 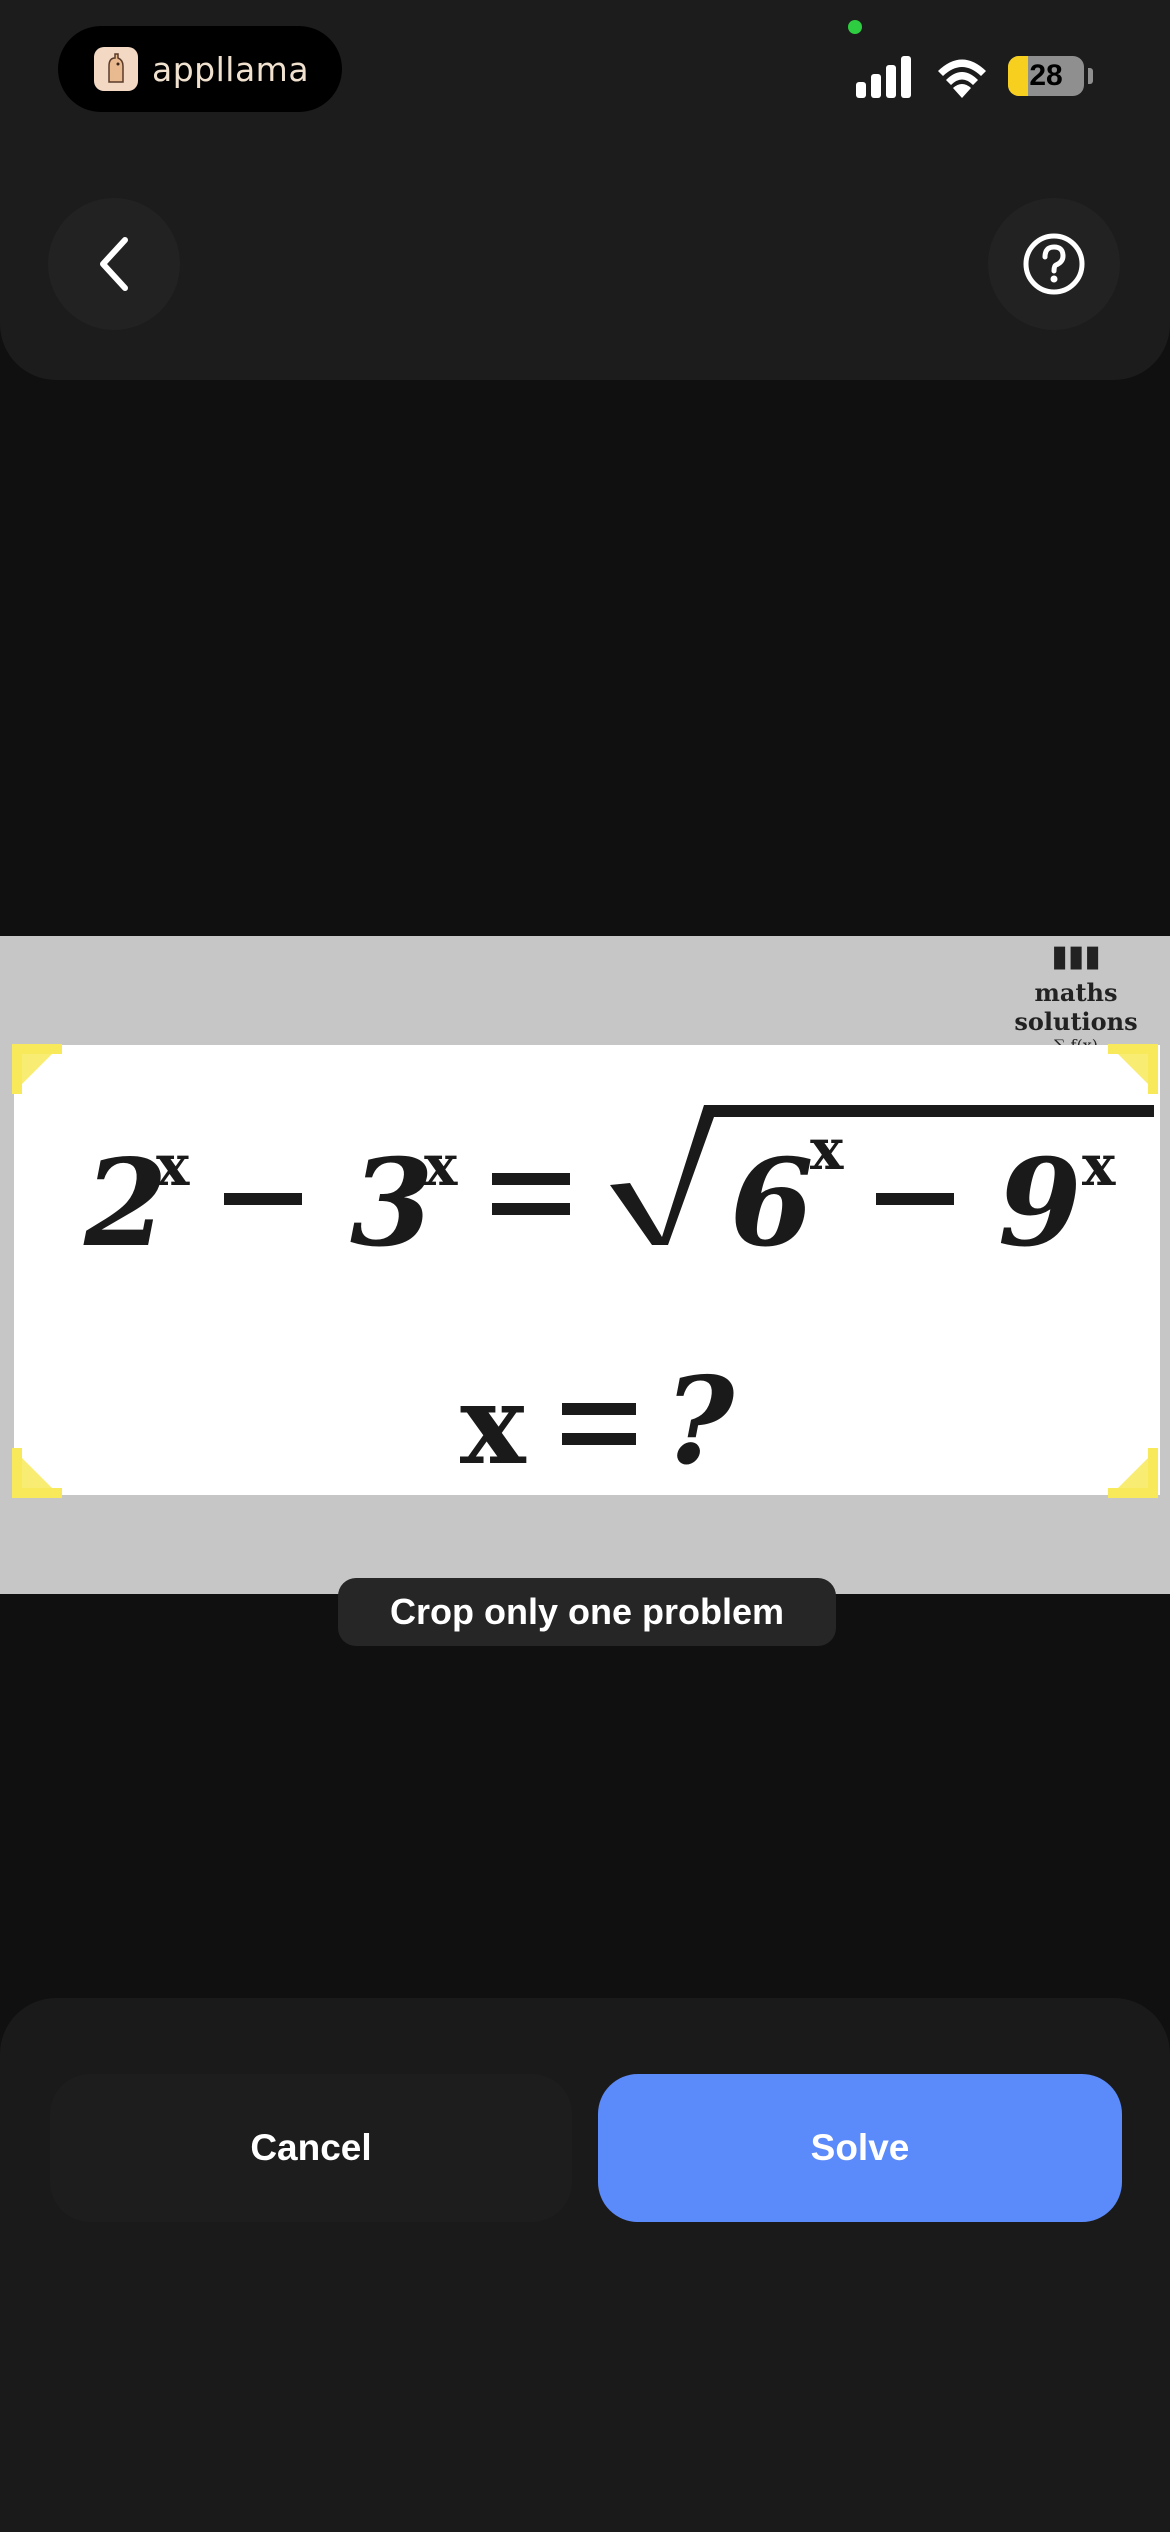 I want to click on solve-button: Solve, so click(x=860, y=2148).